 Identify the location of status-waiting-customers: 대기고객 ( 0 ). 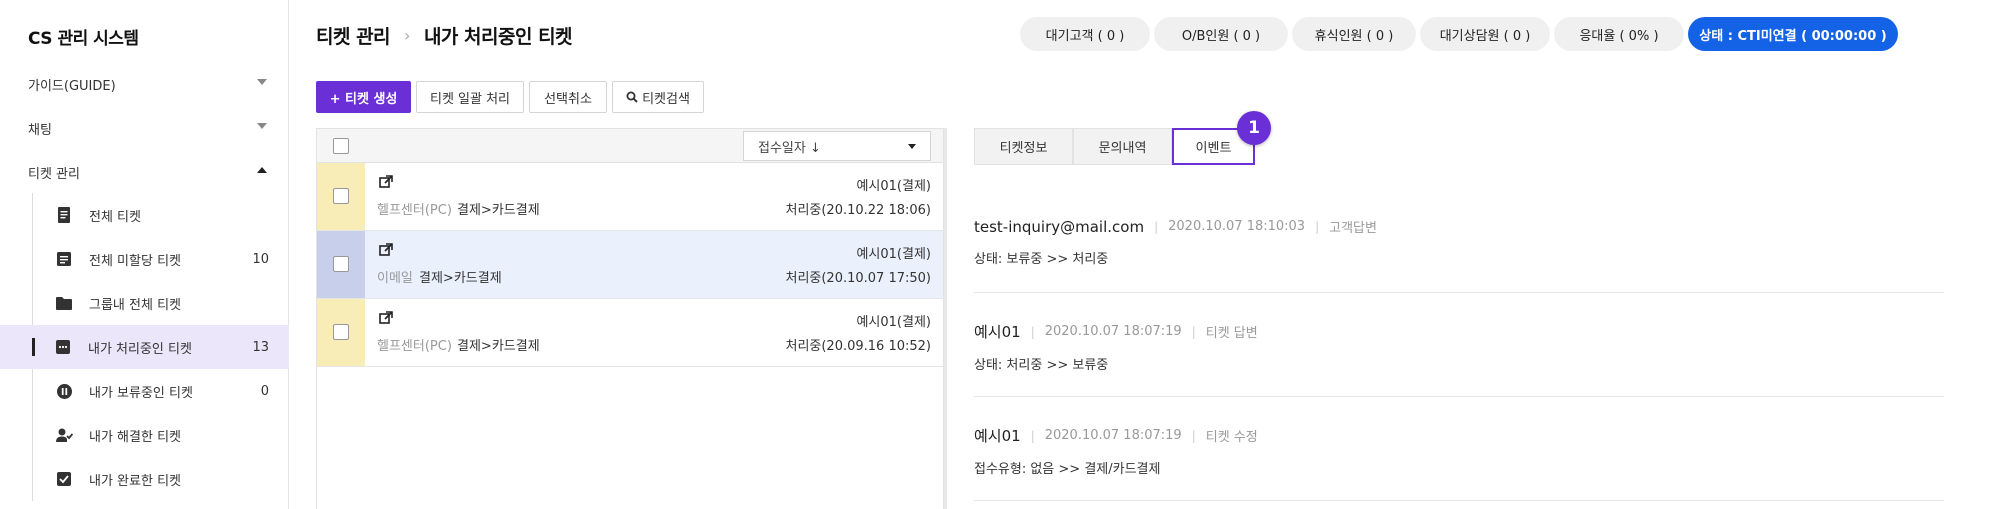
(1085, 34).